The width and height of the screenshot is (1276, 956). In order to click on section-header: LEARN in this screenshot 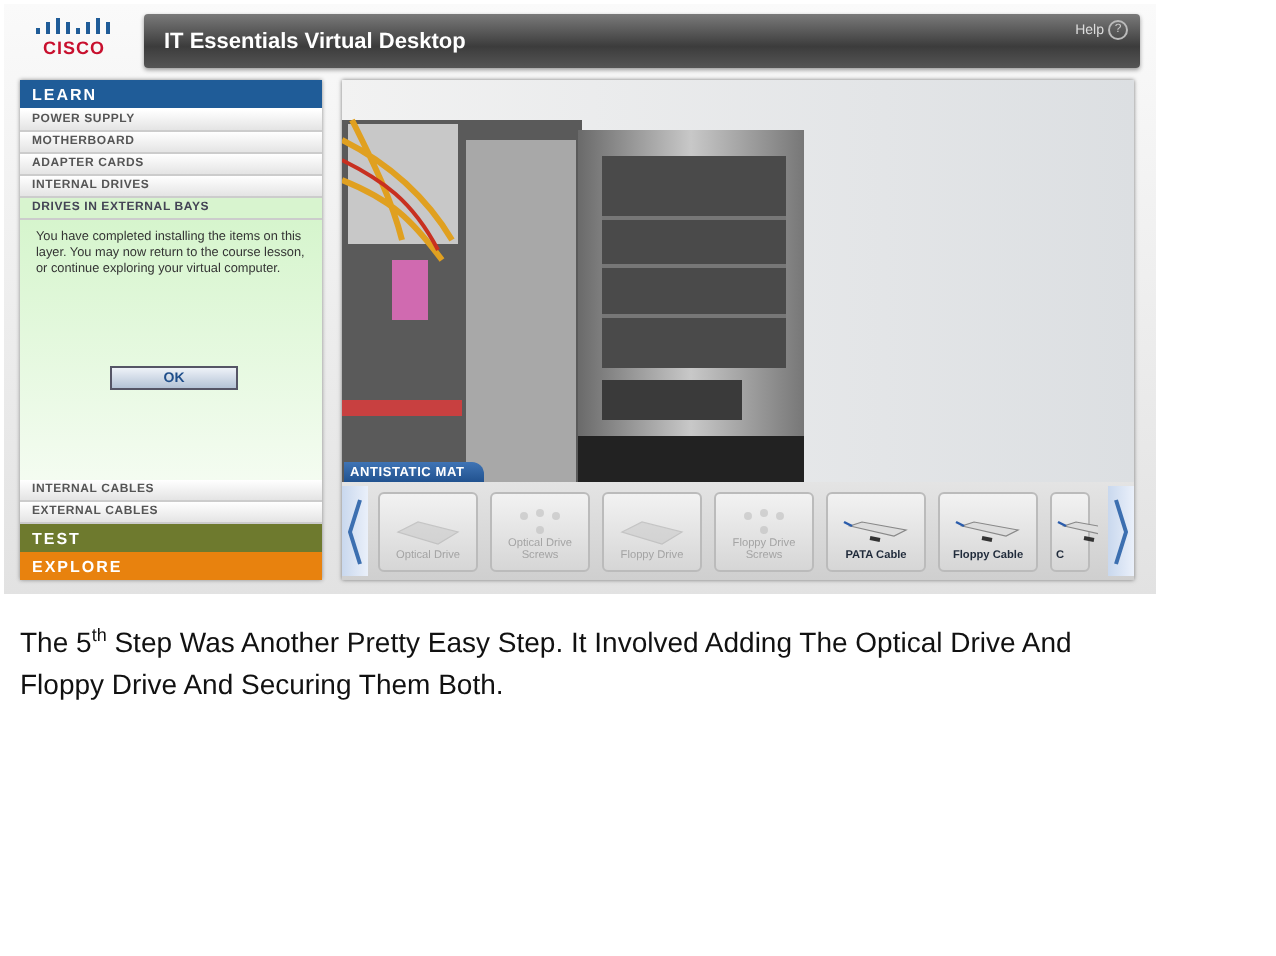, I will do `click(171, 95)`.